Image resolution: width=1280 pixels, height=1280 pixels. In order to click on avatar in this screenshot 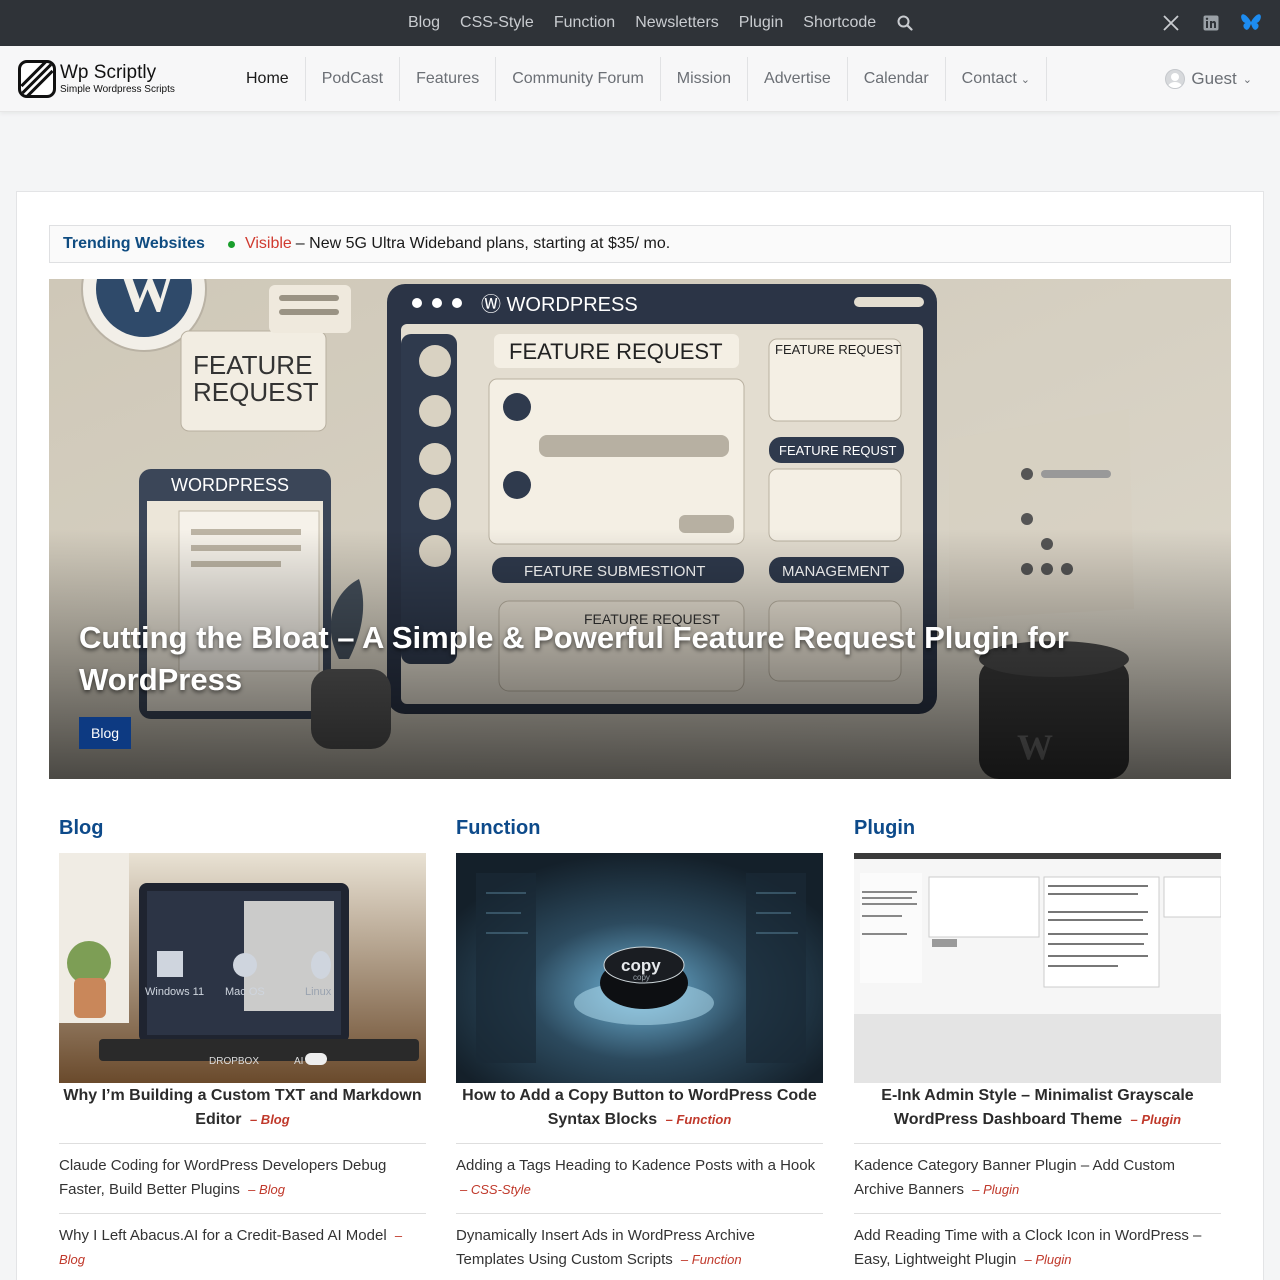, I will do `click(1175, 79)`.